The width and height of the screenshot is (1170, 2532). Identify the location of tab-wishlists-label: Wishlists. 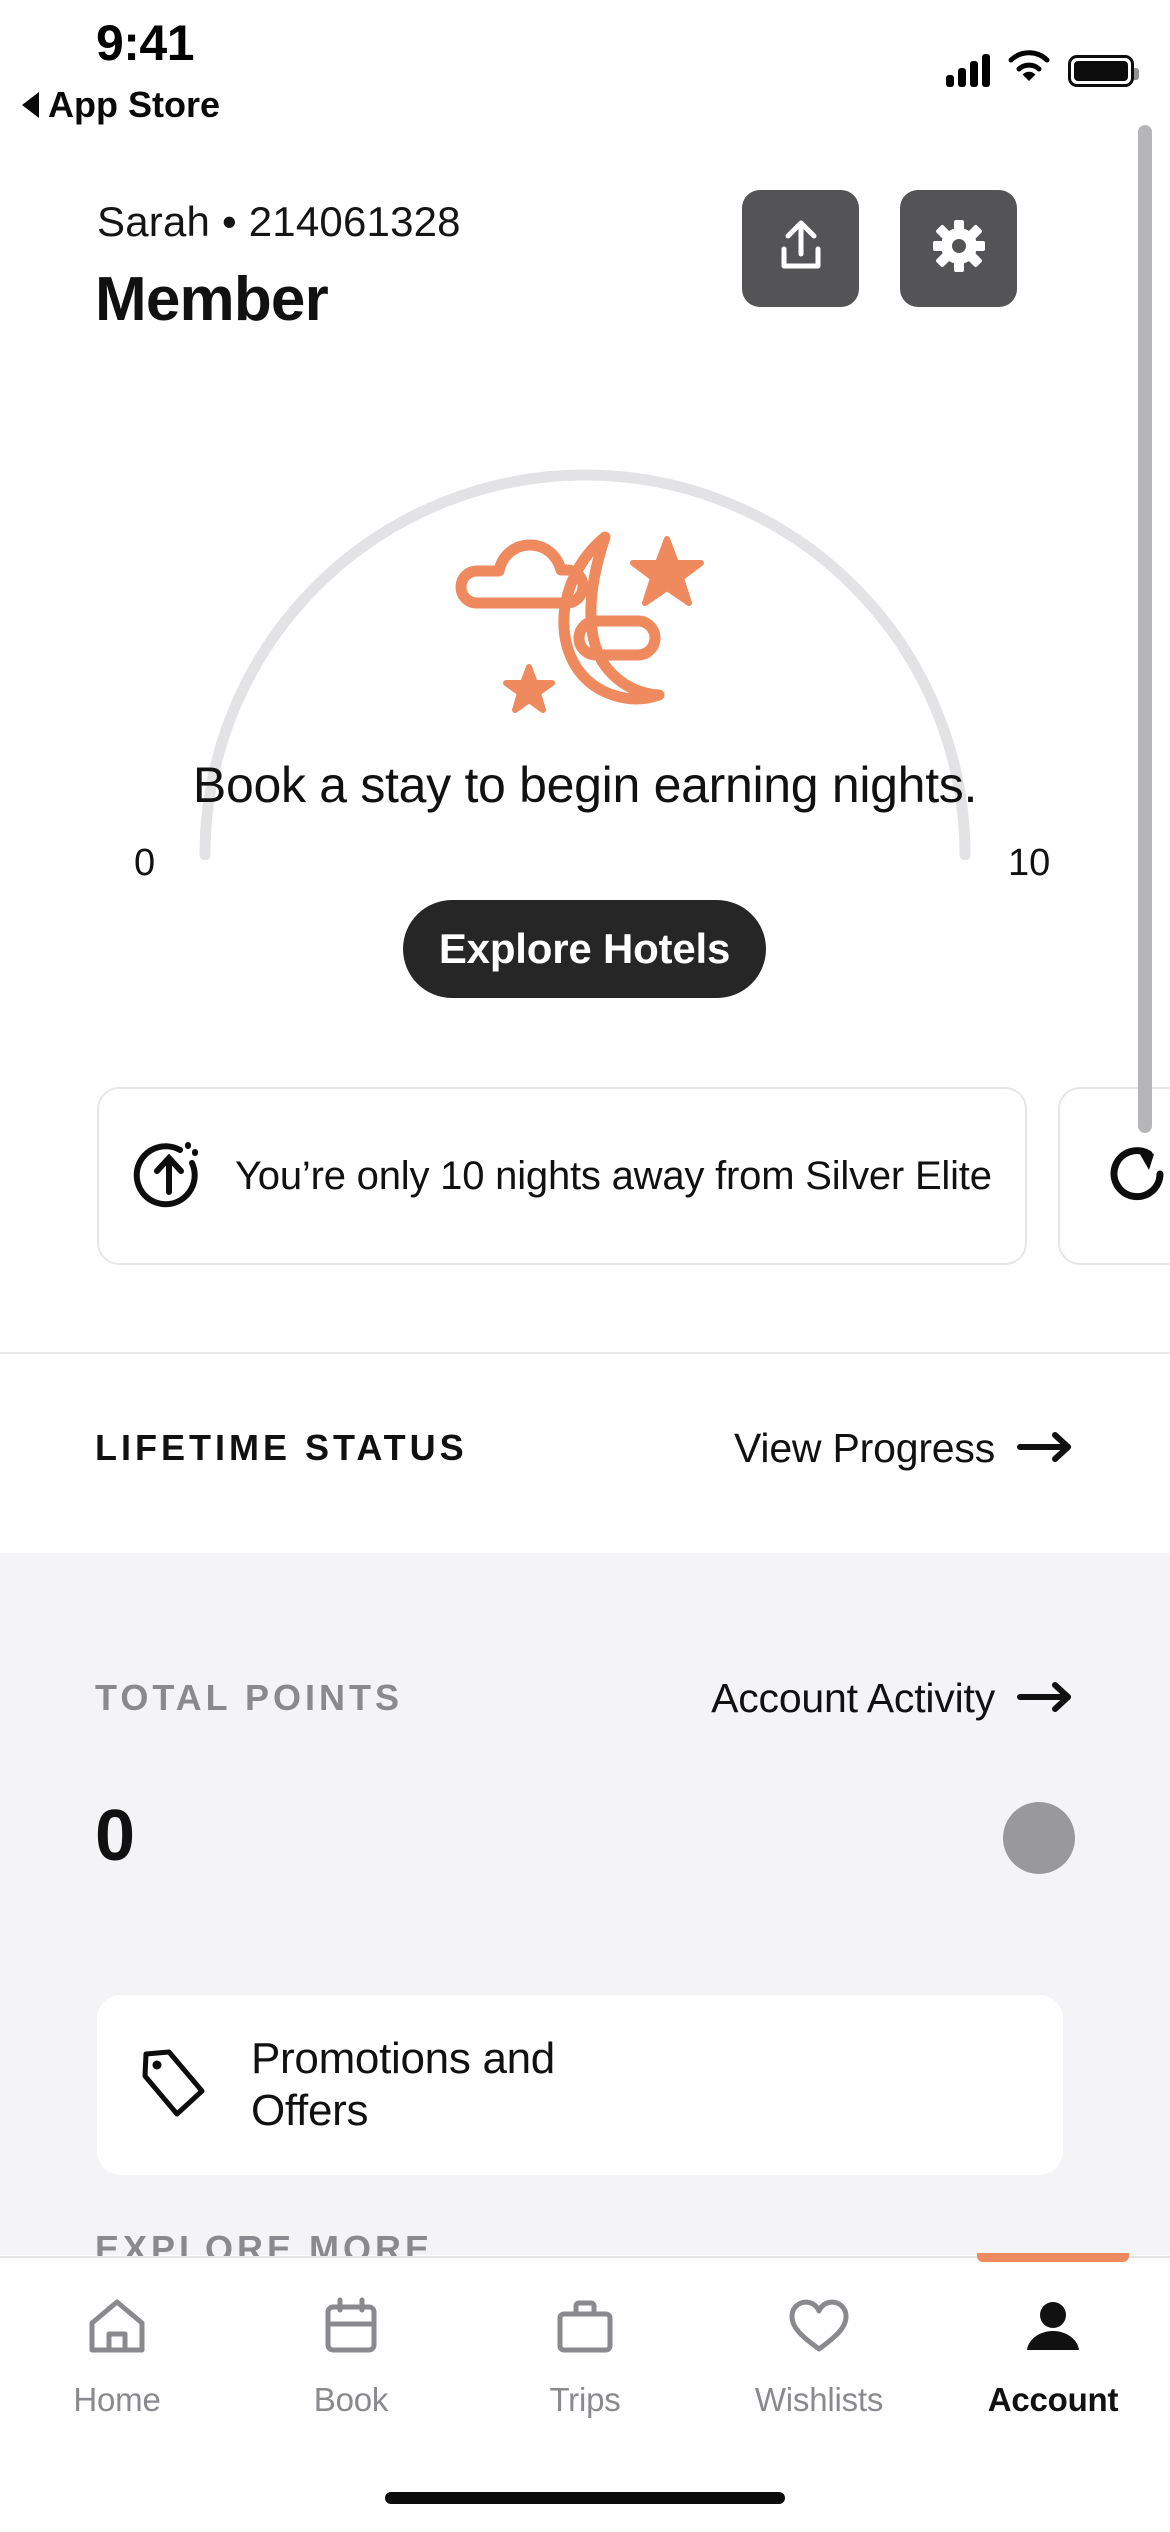
(819, 2399).